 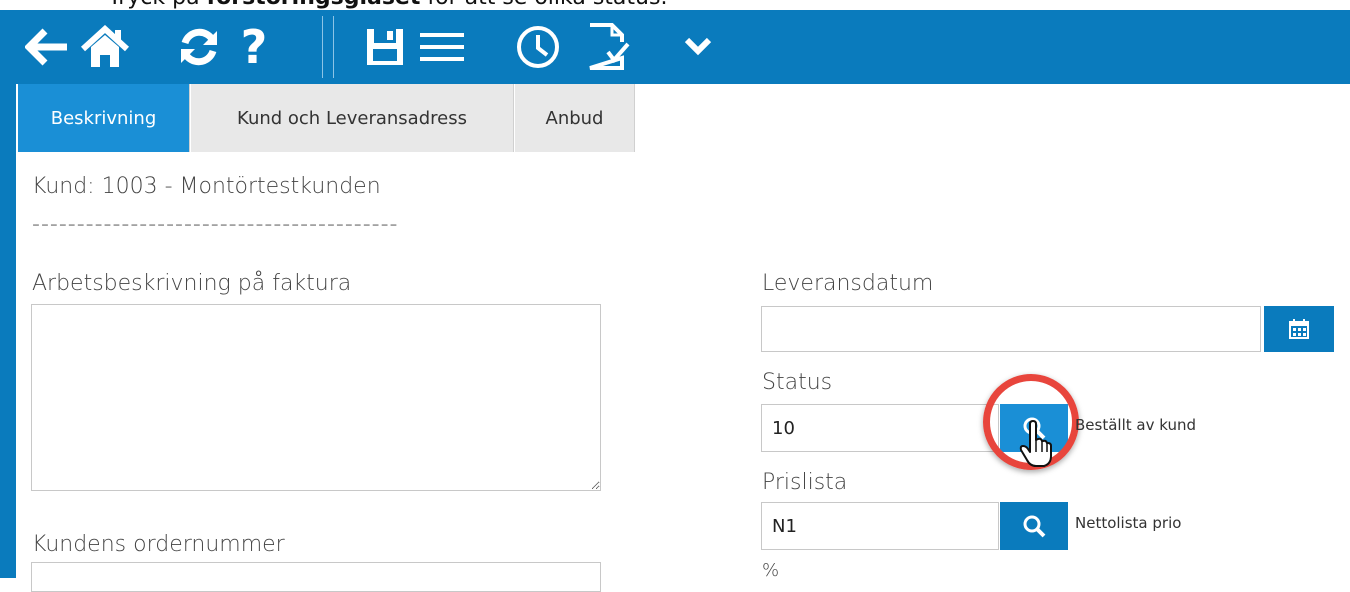 I want to click on pricelist-field: N1, so click(x=880, y=526).